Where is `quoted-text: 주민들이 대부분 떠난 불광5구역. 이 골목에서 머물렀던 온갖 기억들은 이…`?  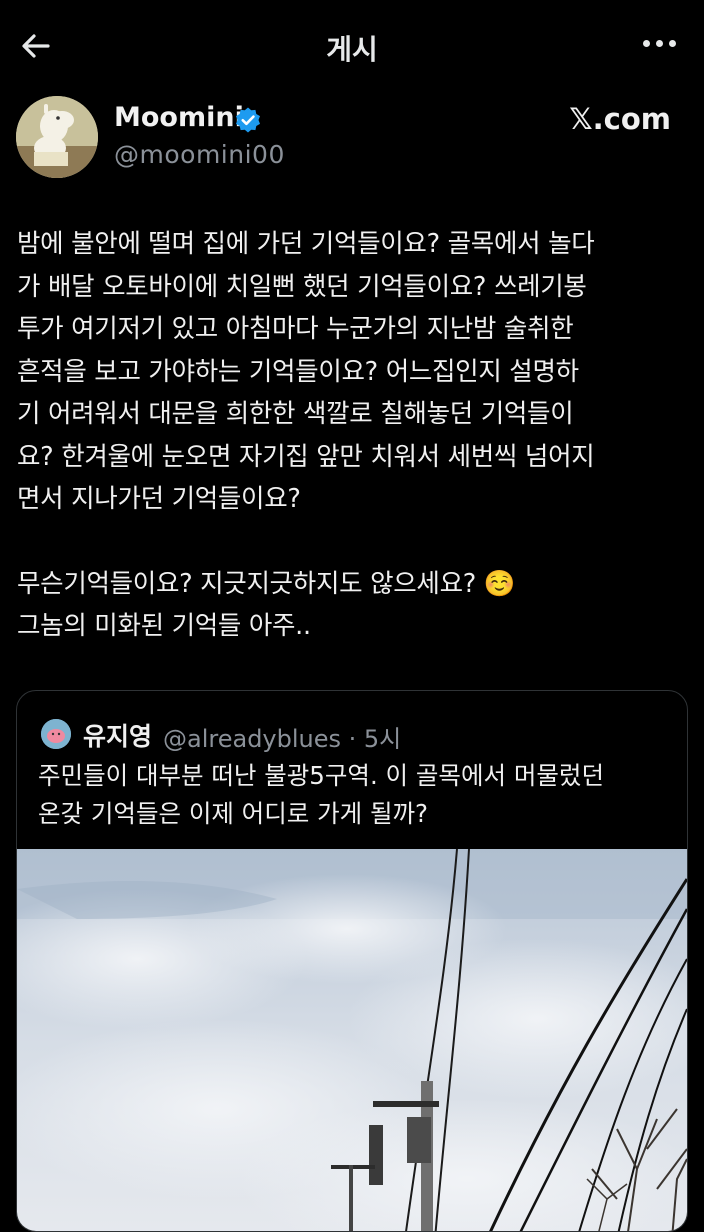 quoted-text: 주민들이 대부분 떠난 불광5구역. 이 골목에서 머물렀던 온갖 기억들은 이… is located at coordinates (358, 795).